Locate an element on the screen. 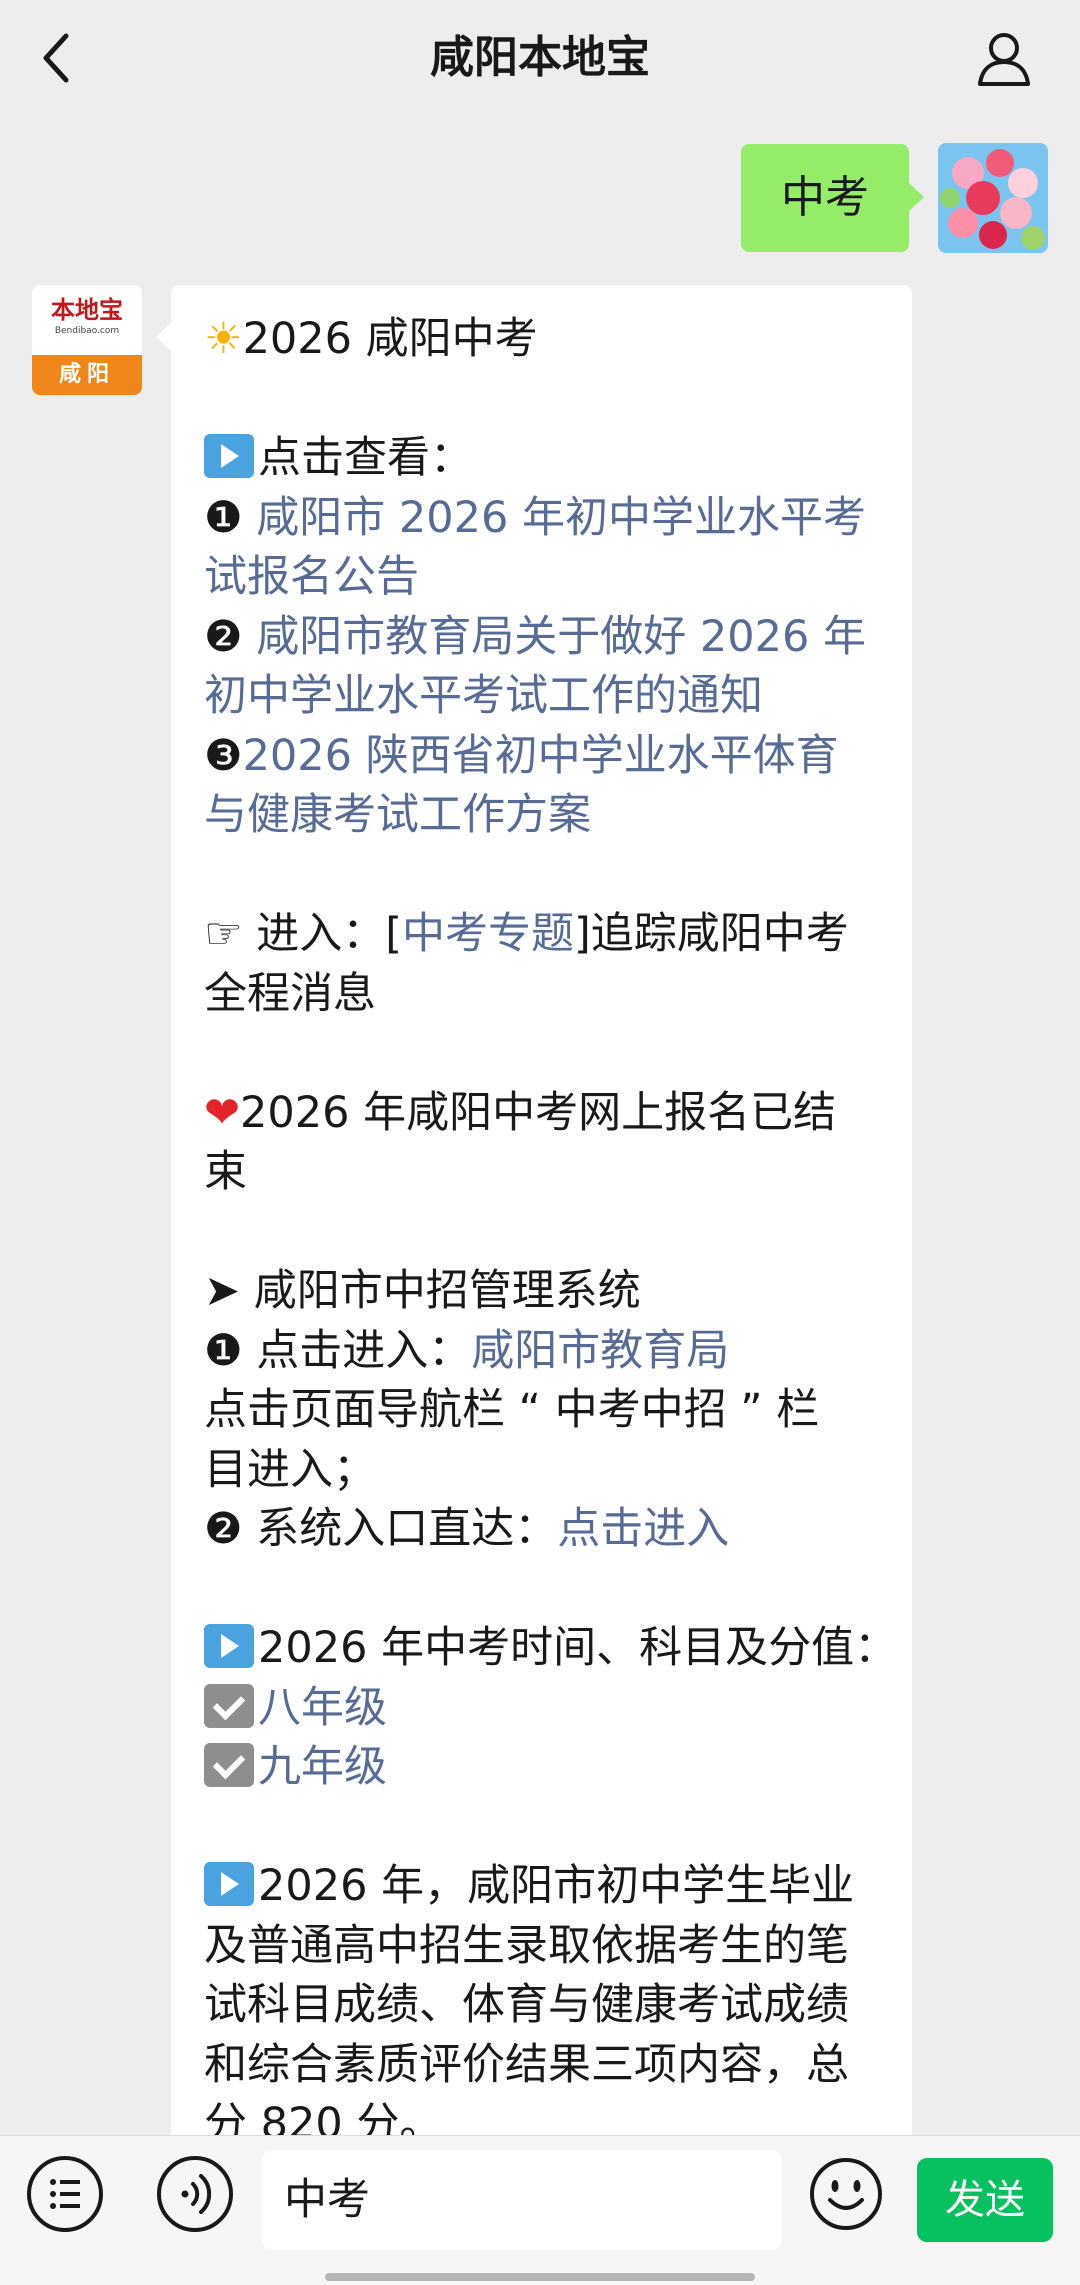 The width and height of the screenshot is (1080, 2285). link-pe-exam-plan: 2026 陕西省初中学业水平体育 is located at coordinates (541, 756).